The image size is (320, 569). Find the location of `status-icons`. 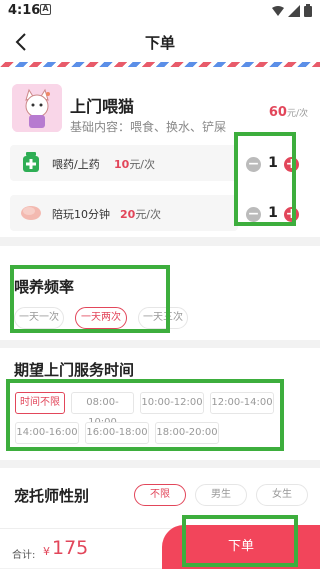

status-icons is located at coordinates (292, 10).